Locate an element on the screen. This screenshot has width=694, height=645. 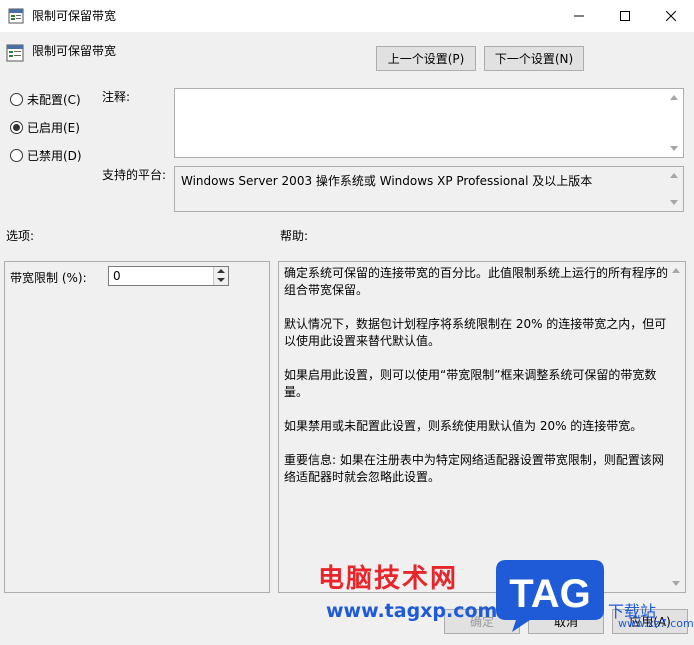
bandwidth-limit-label: 带宽限制 (%): is located at coordinates (48, 278).